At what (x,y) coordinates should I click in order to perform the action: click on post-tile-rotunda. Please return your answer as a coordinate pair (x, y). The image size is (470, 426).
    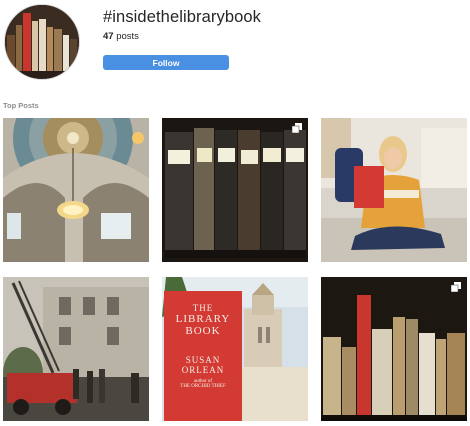
    Looking at the image, I should click on (76, 190).